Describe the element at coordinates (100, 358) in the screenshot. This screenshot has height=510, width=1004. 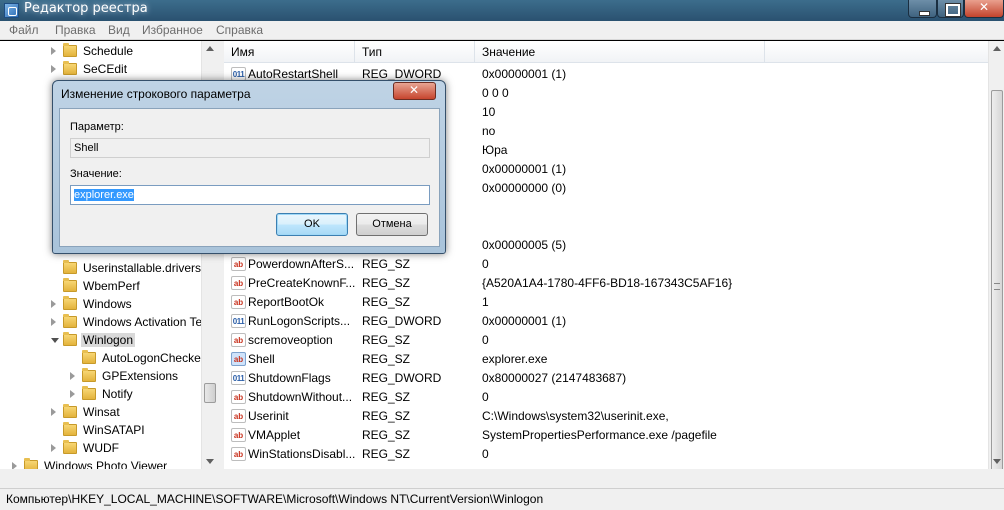
I see `tree-item: AutoLogonChecke` at that location.